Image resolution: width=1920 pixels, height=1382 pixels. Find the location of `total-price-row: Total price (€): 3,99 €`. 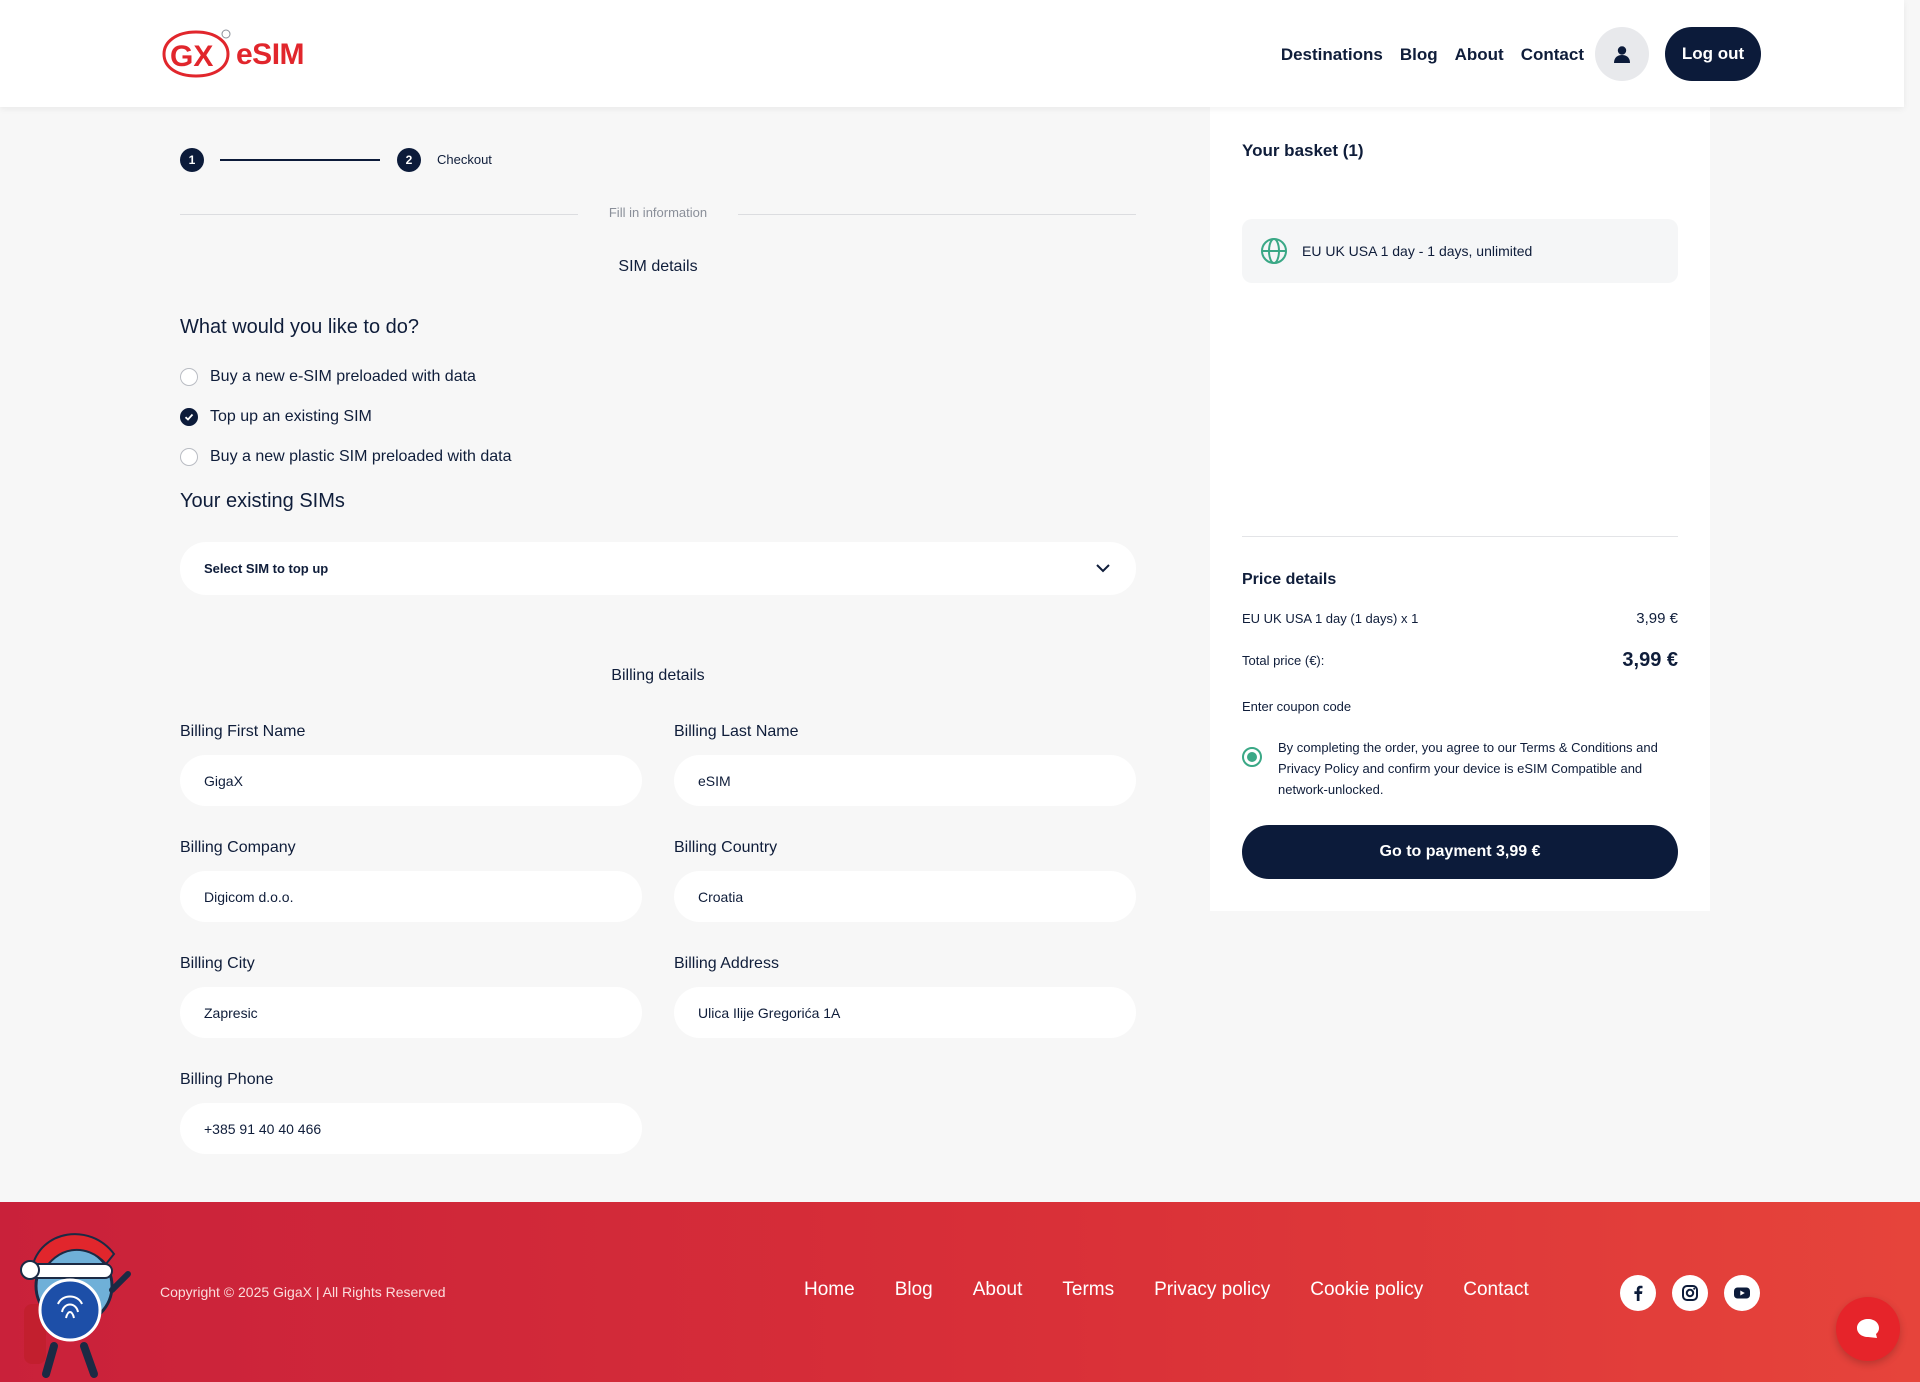

total-price-row: Total price (€): 3,99 € is located at coordinates (1460, 660).